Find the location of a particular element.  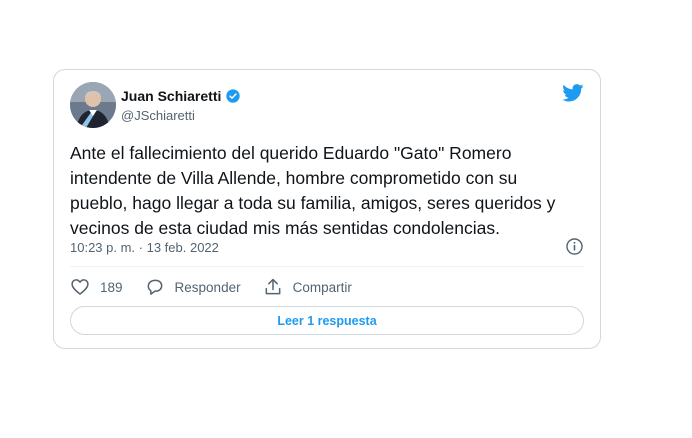

share-button: Compartir is located at coordinates (307, 287).